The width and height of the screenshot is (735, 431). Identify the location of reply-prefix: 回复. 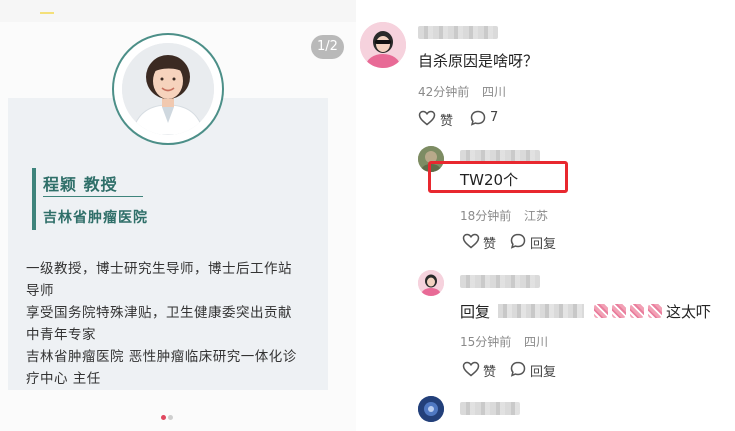
(475, 312).